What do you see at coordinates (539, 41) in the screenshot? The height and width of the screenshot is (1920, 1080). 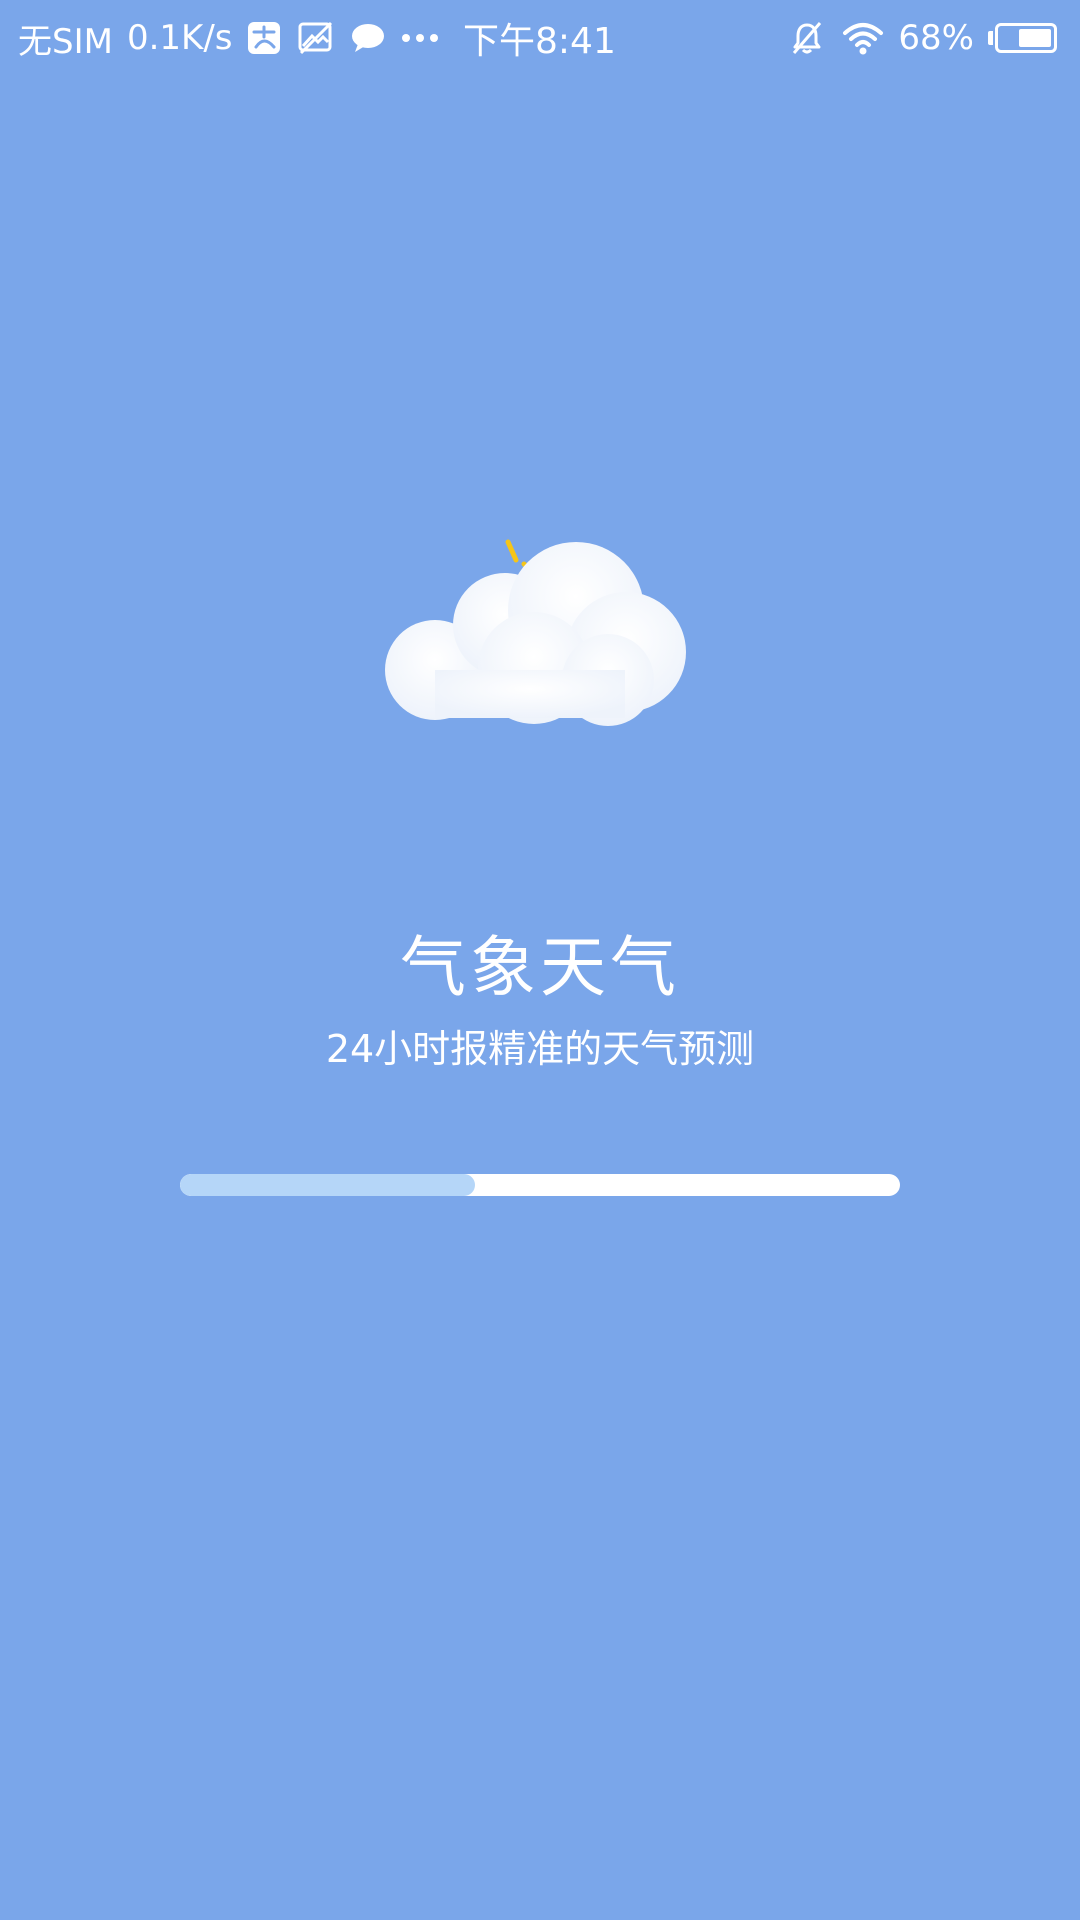 I see `status-bar-time: 下午8:41` at bounding box center [539, 41].